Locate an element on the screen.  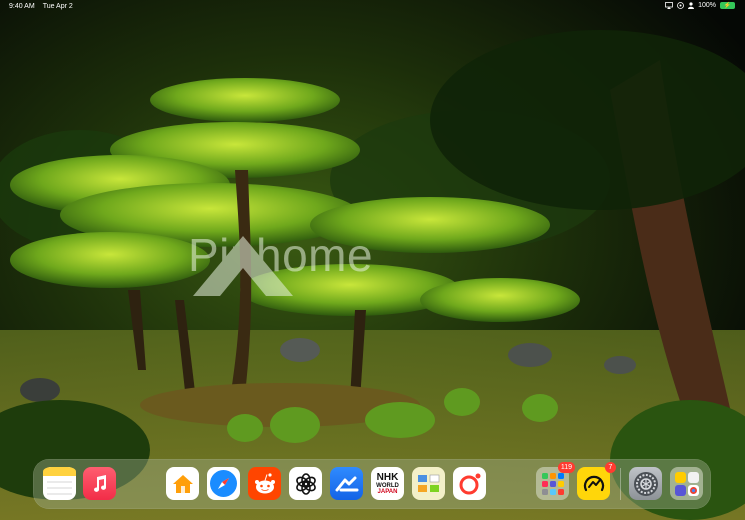
app-folder: 119 is located at coordinates (555, 481).